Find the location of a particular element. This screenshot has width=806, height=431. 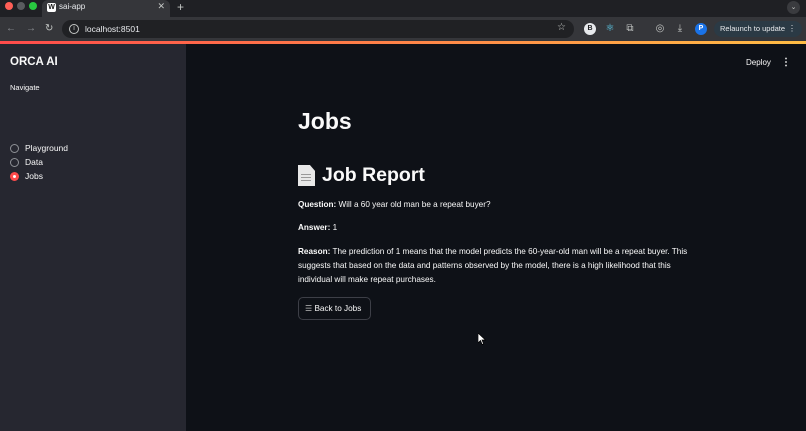

report-heading: Job Report is located at coordinates (361, 175).